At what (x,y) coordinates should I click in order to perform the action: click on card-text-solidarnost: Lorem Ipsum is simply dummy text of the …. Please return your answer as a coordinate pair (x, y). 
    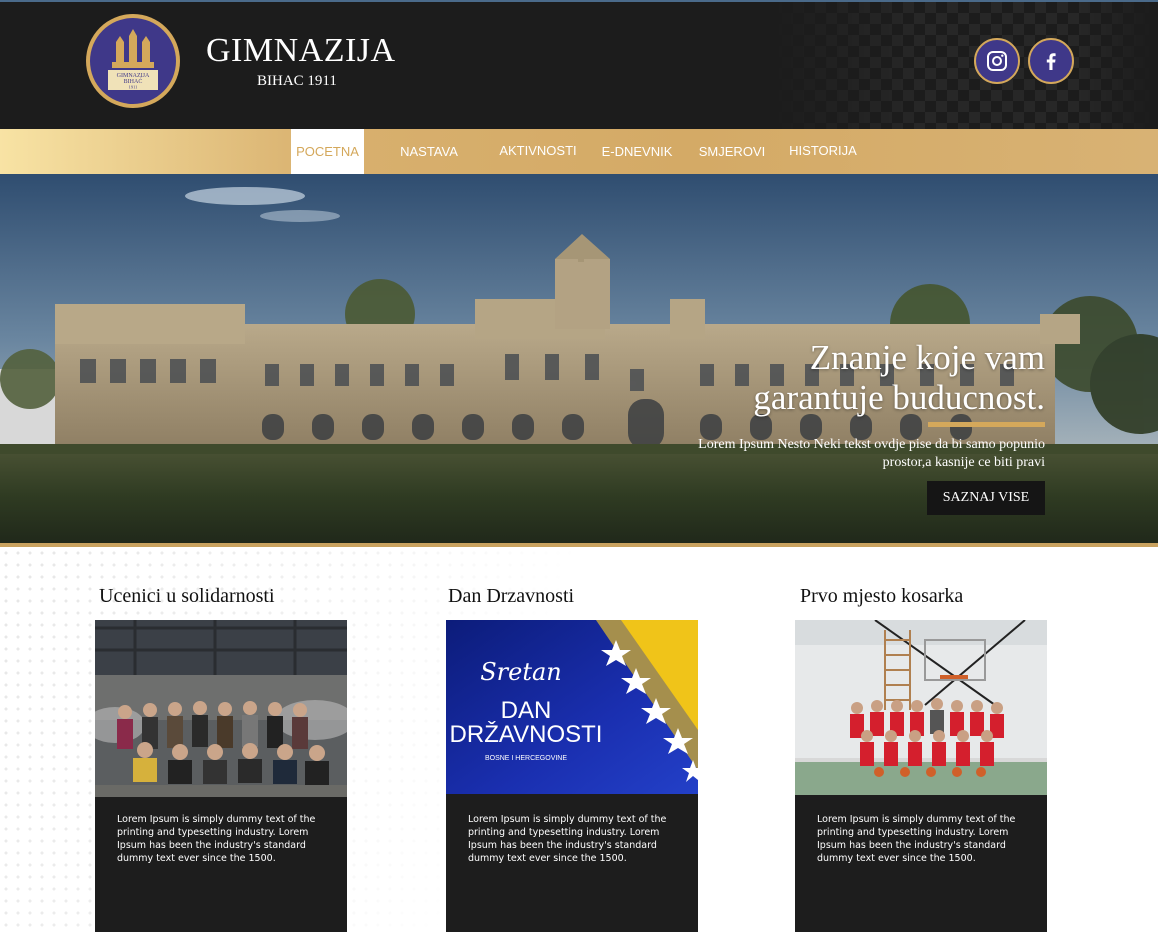
    Looking at the image, I should click on (216, 839).